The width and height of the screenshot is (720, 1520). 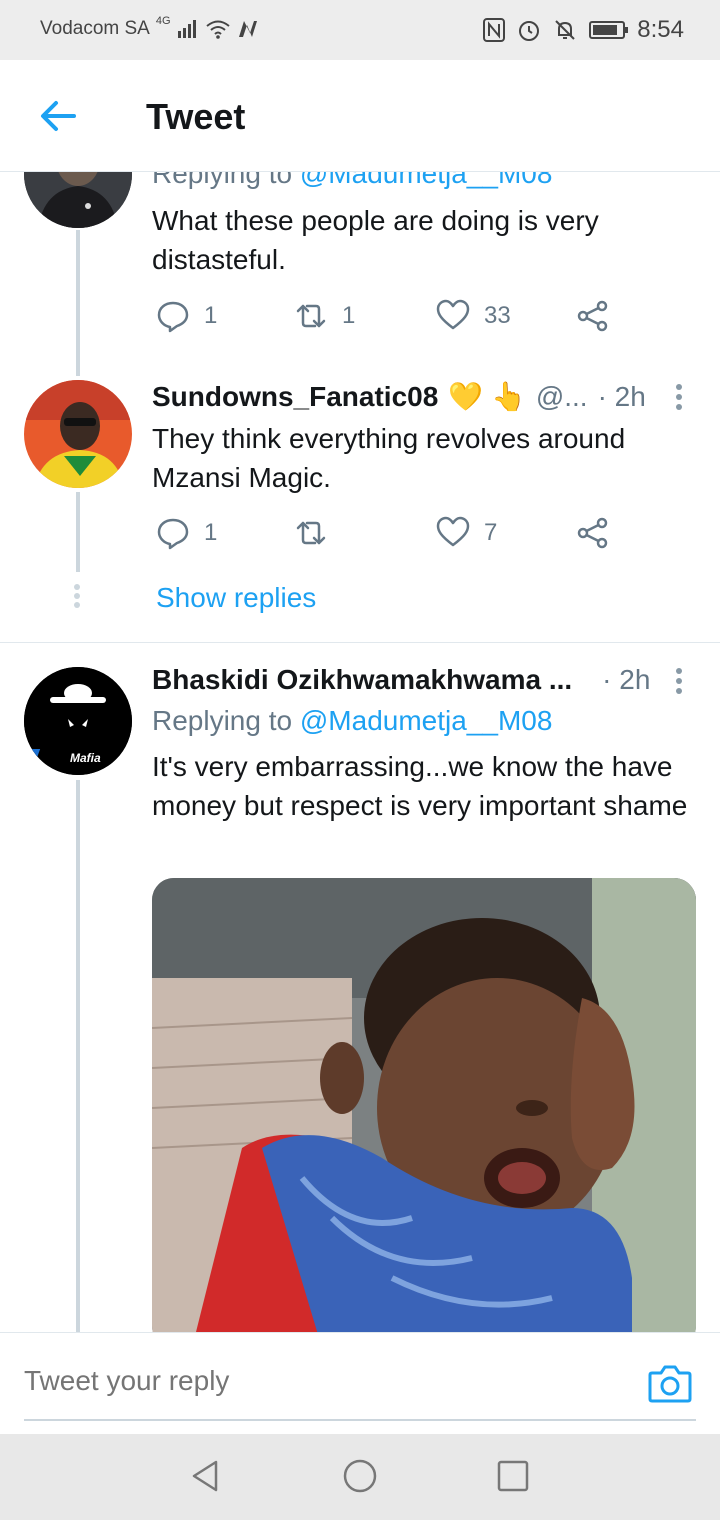 I want to click on like-button: 7, so click(x=466, y=533).